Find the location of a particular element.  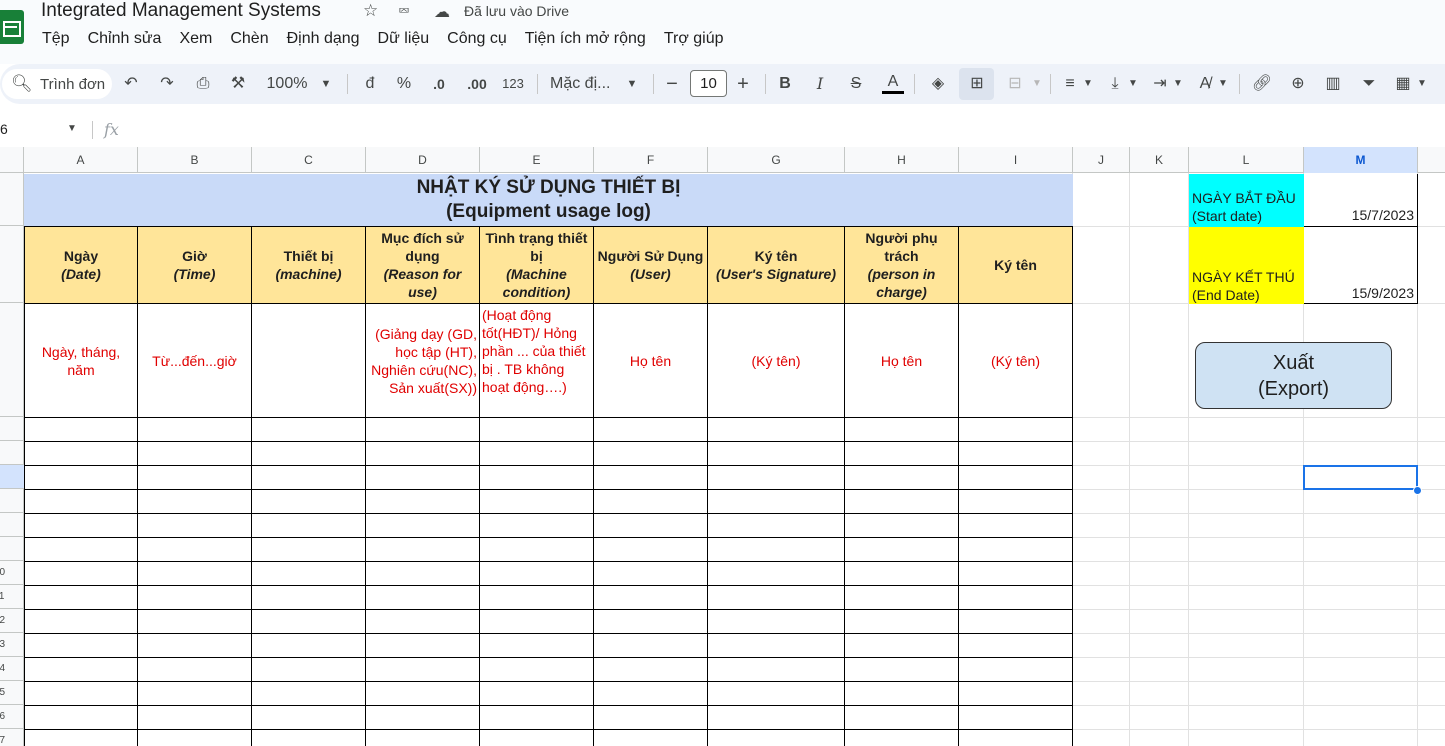

column-header-a: A is located at coordinates (81, 160).